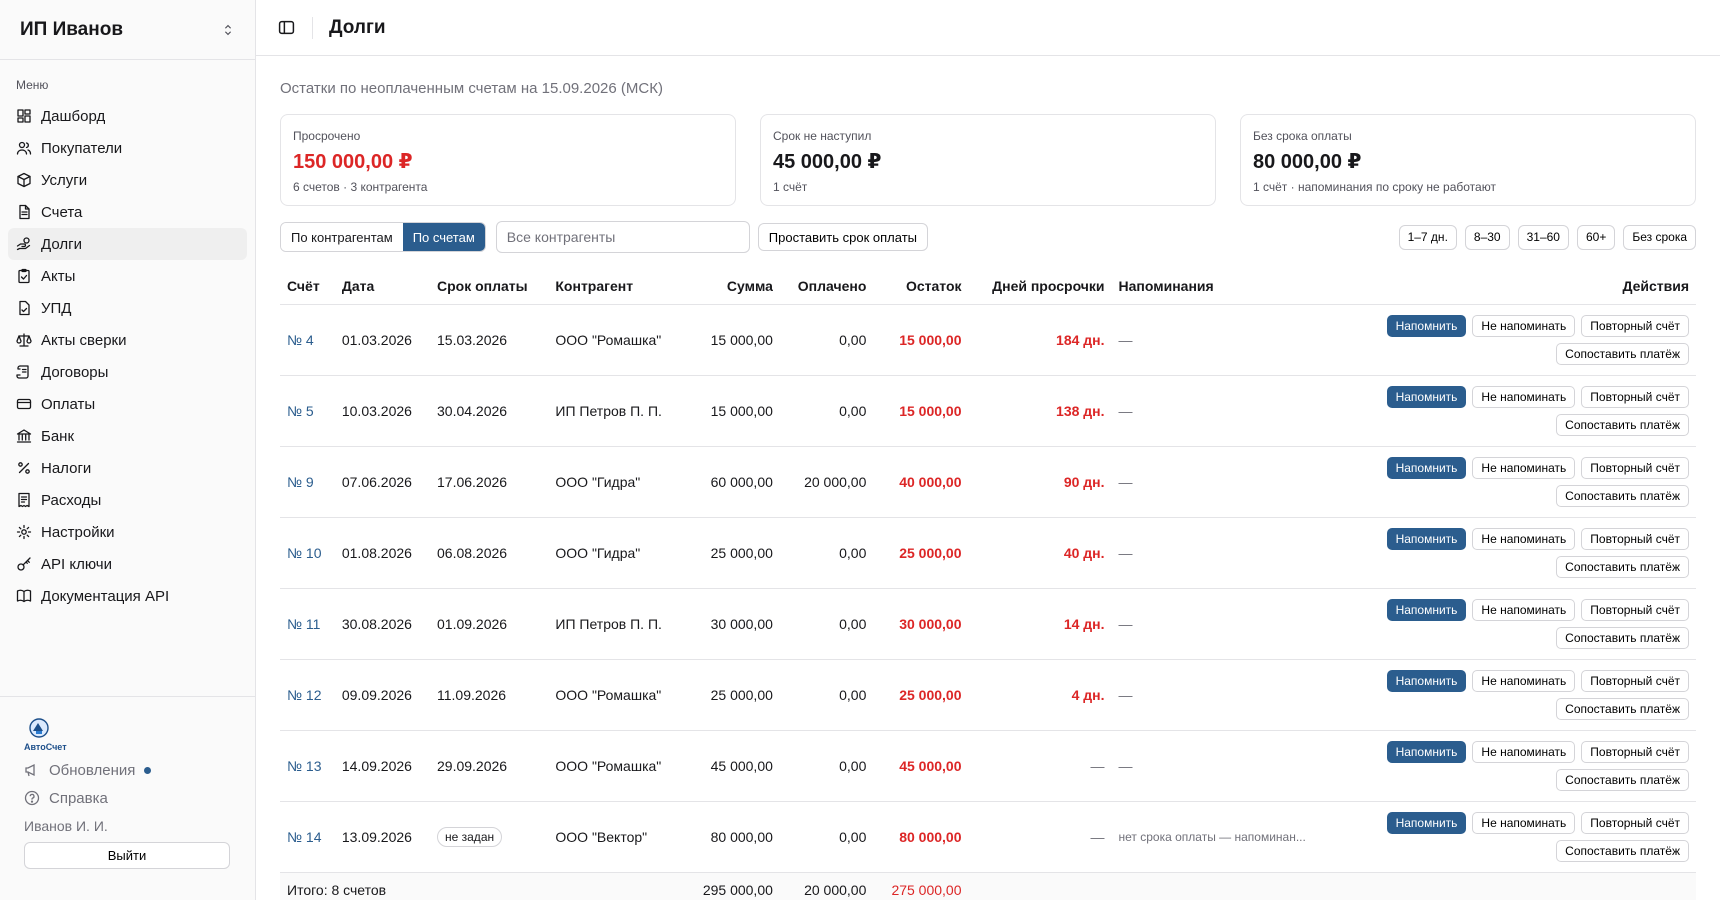  I want to click on col-amount: Сумма, so click(732, 286).